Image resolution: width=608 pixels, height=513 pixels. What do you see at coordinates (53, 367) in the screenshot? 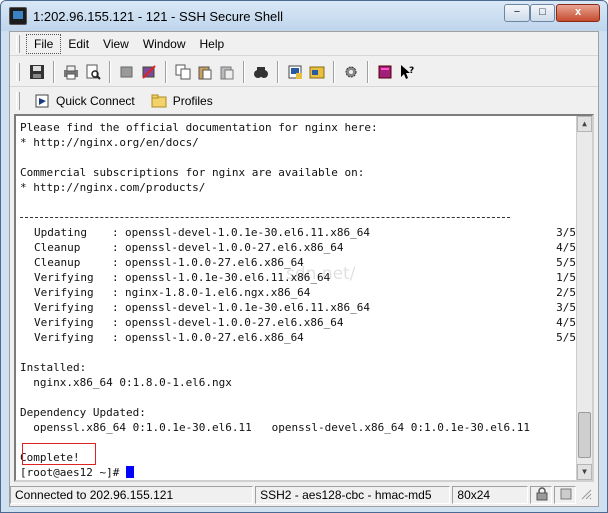
I see `installed-header: Installed:` at bounding box center [53, 367].